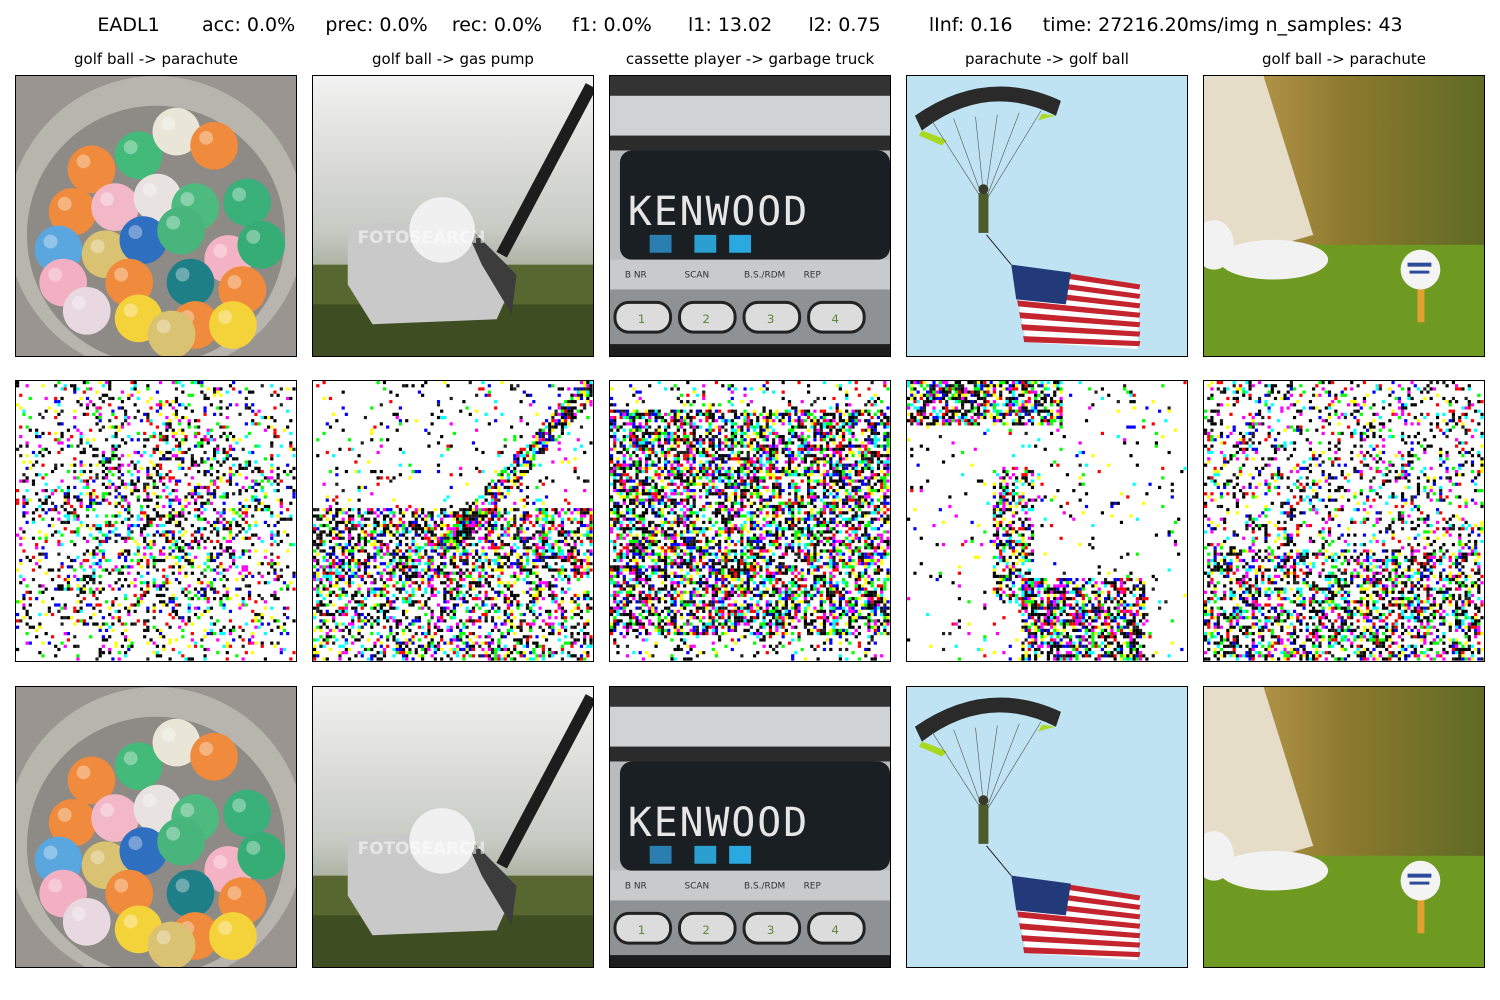 The width and height of the screenshot is (1500, 1000). What do you see at coordinates (453, 59) in the screenshot?
I see `column-title-2: golf ball -> gas pump` at bounding box center [453, 59].